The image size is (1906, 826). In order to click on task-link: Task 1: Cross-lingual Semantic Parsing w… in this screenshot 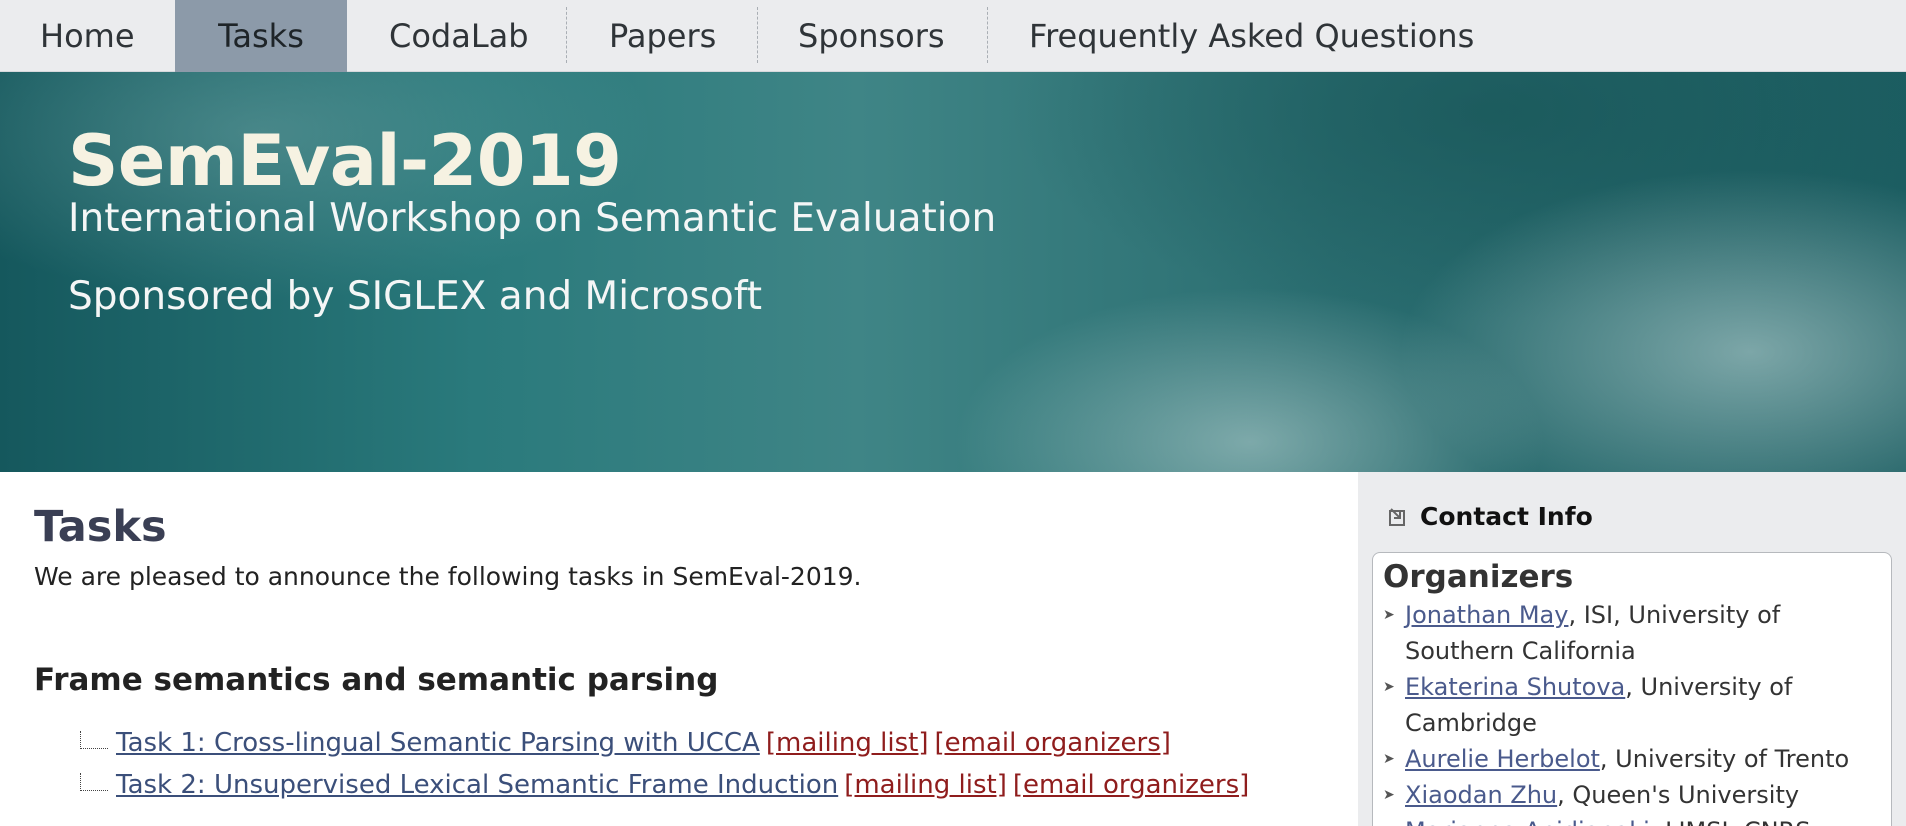, I will do `click(438, 743)`.